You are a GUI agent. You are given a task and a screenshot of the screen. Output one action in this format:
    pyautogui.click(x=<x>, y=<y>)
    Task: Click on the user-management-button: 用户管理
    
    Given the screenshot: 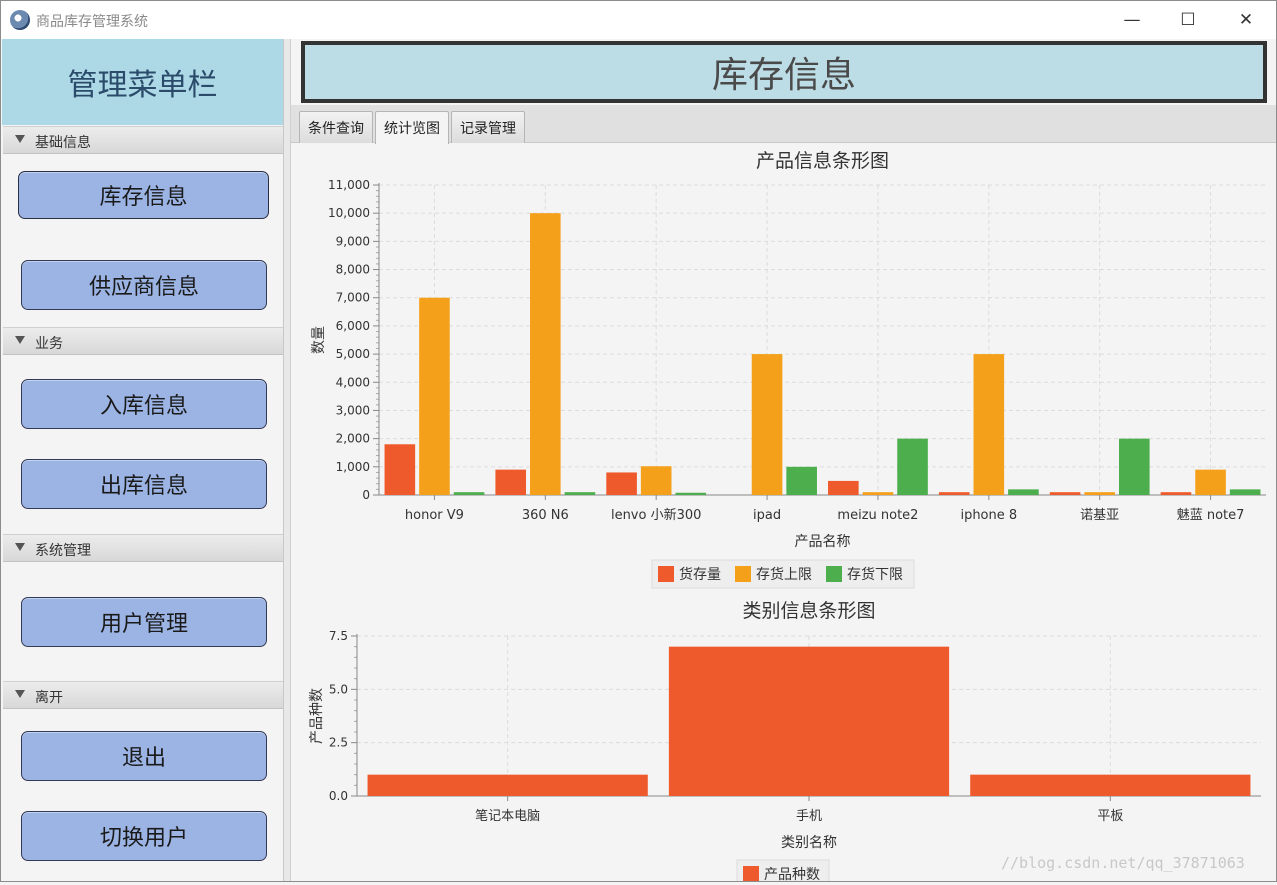 What is the action you would take?
    pyautogui.click(x=144, y=622)
    